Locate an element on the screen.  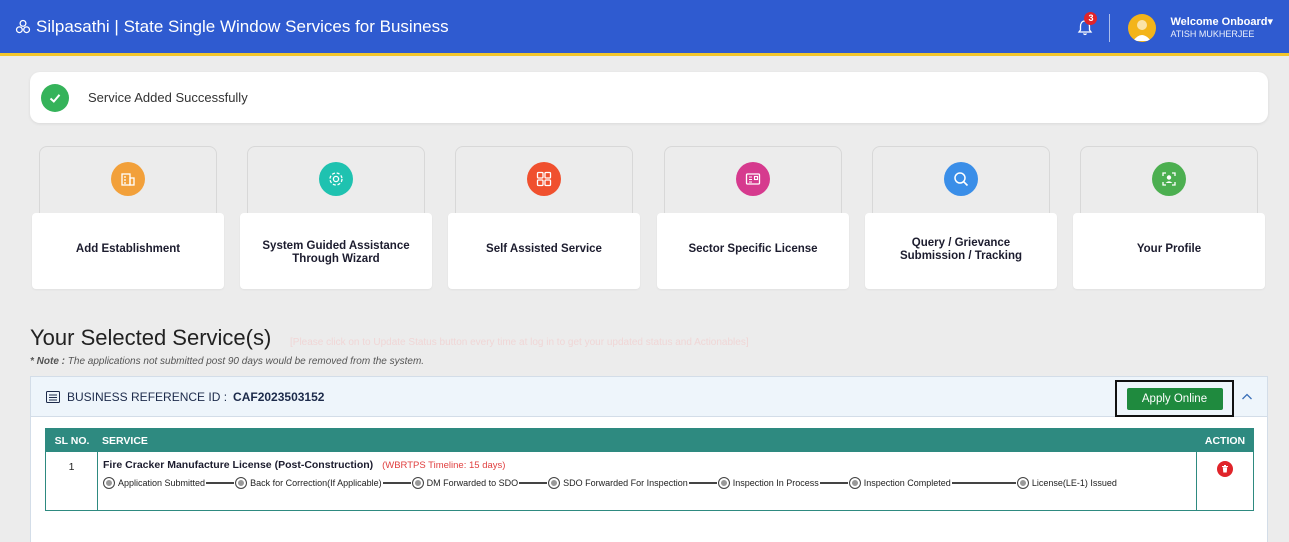
tile-label: Sector Specific License is located at coordinates (753, 249).